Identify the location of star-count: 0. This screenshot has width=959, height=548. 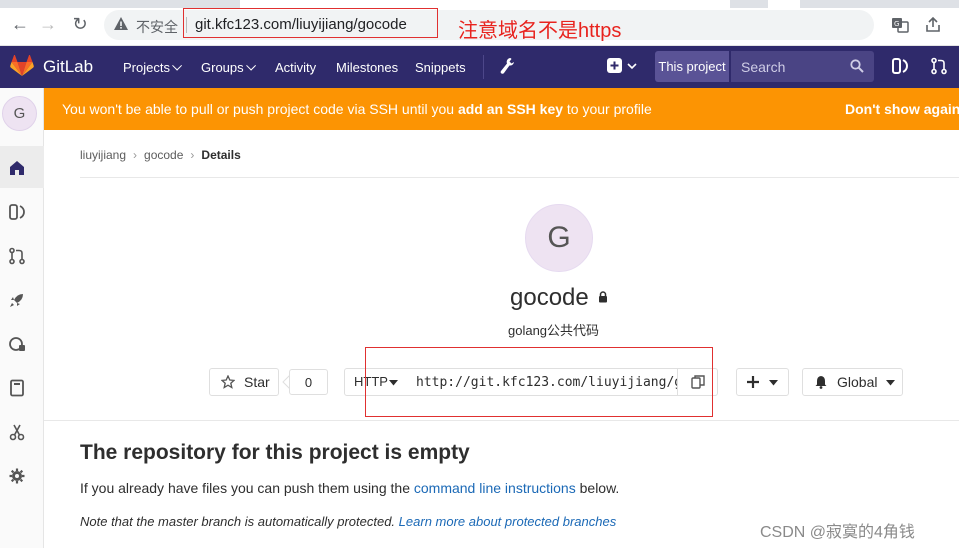
(308, 382).